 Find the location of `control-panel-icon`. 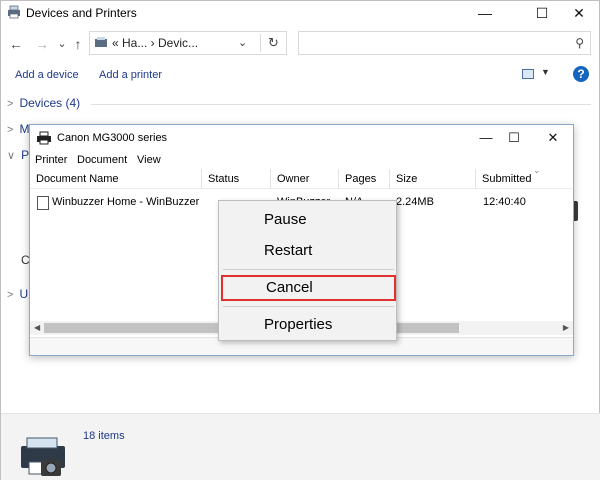

control-panel-icon is located at coordinates (101, 42).